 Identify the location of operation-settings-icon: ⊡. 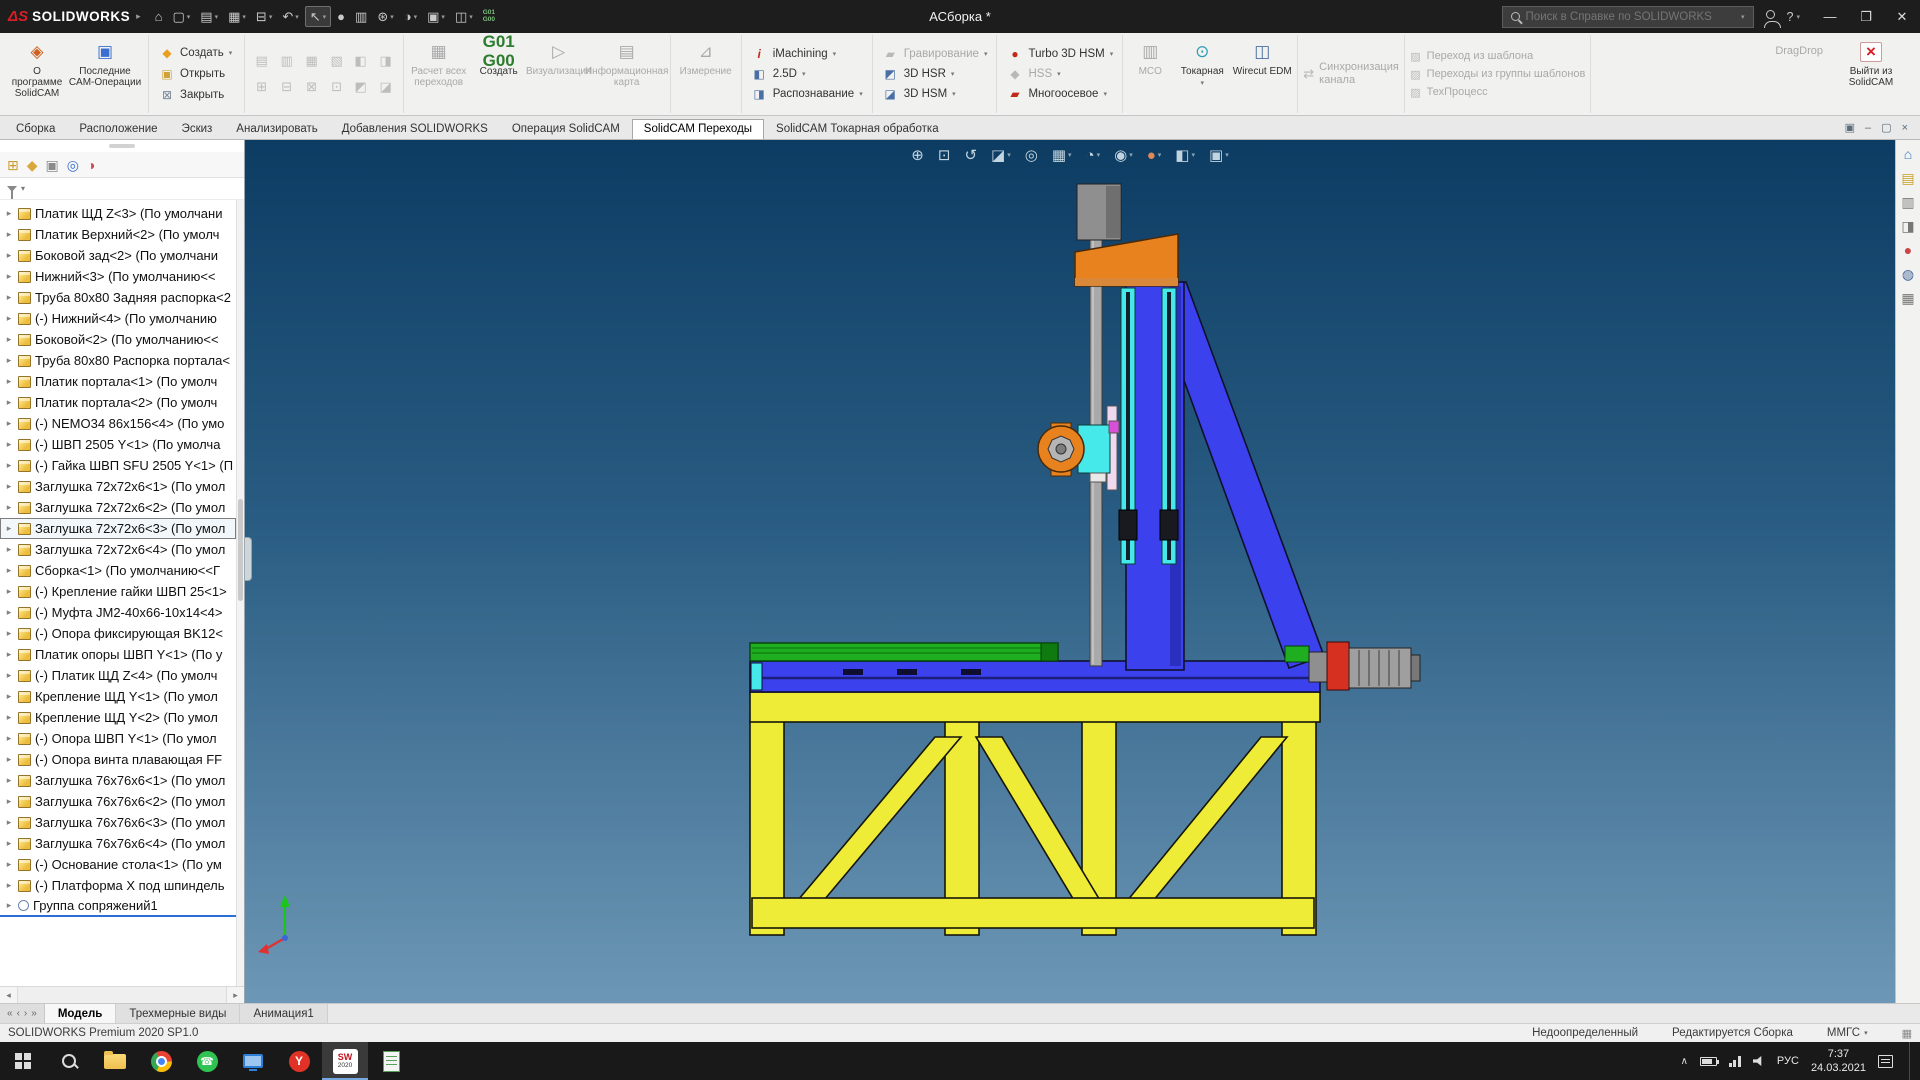
(337, 87).